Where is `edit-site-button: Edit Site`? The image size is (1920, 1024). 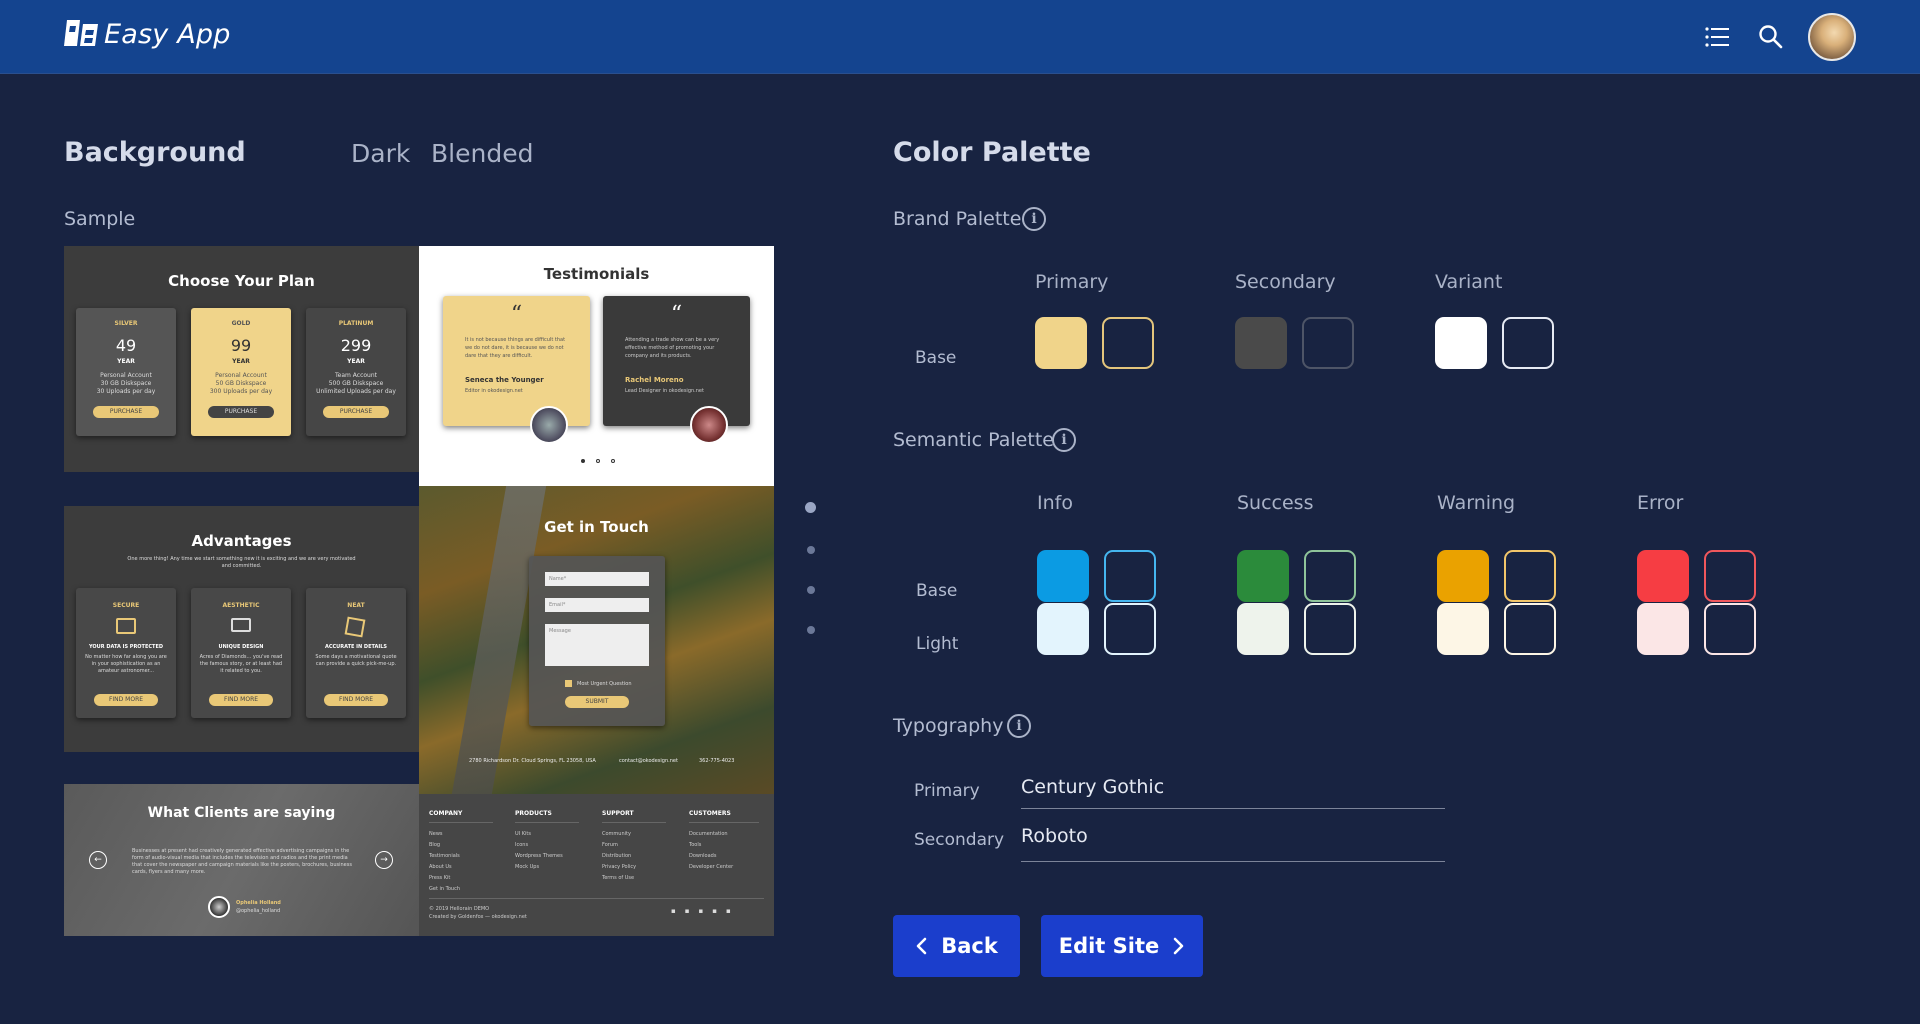 edit-site-button: Edit Site is located at coordinates (1122, 946).